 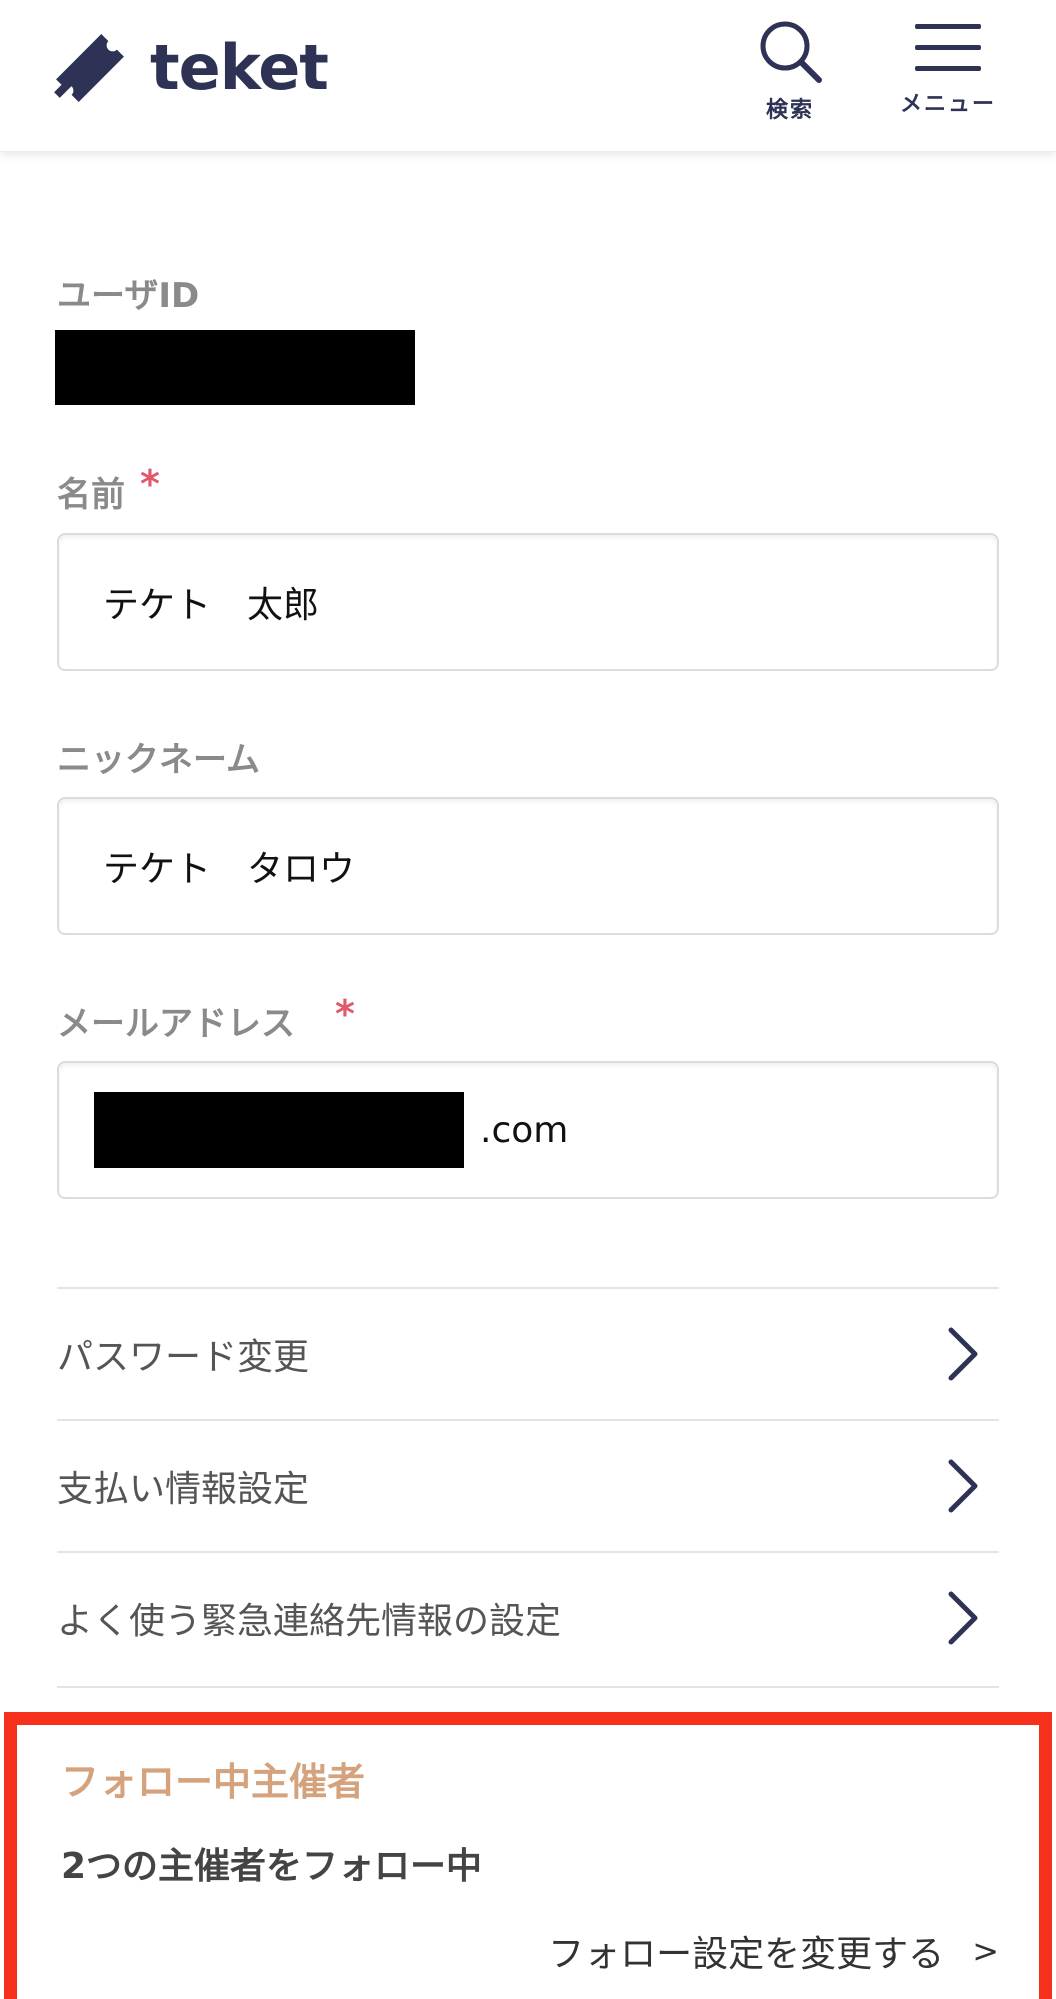 I want to click on payment-settings-link: 支払い情報設定, so click(x=528, y=1485).